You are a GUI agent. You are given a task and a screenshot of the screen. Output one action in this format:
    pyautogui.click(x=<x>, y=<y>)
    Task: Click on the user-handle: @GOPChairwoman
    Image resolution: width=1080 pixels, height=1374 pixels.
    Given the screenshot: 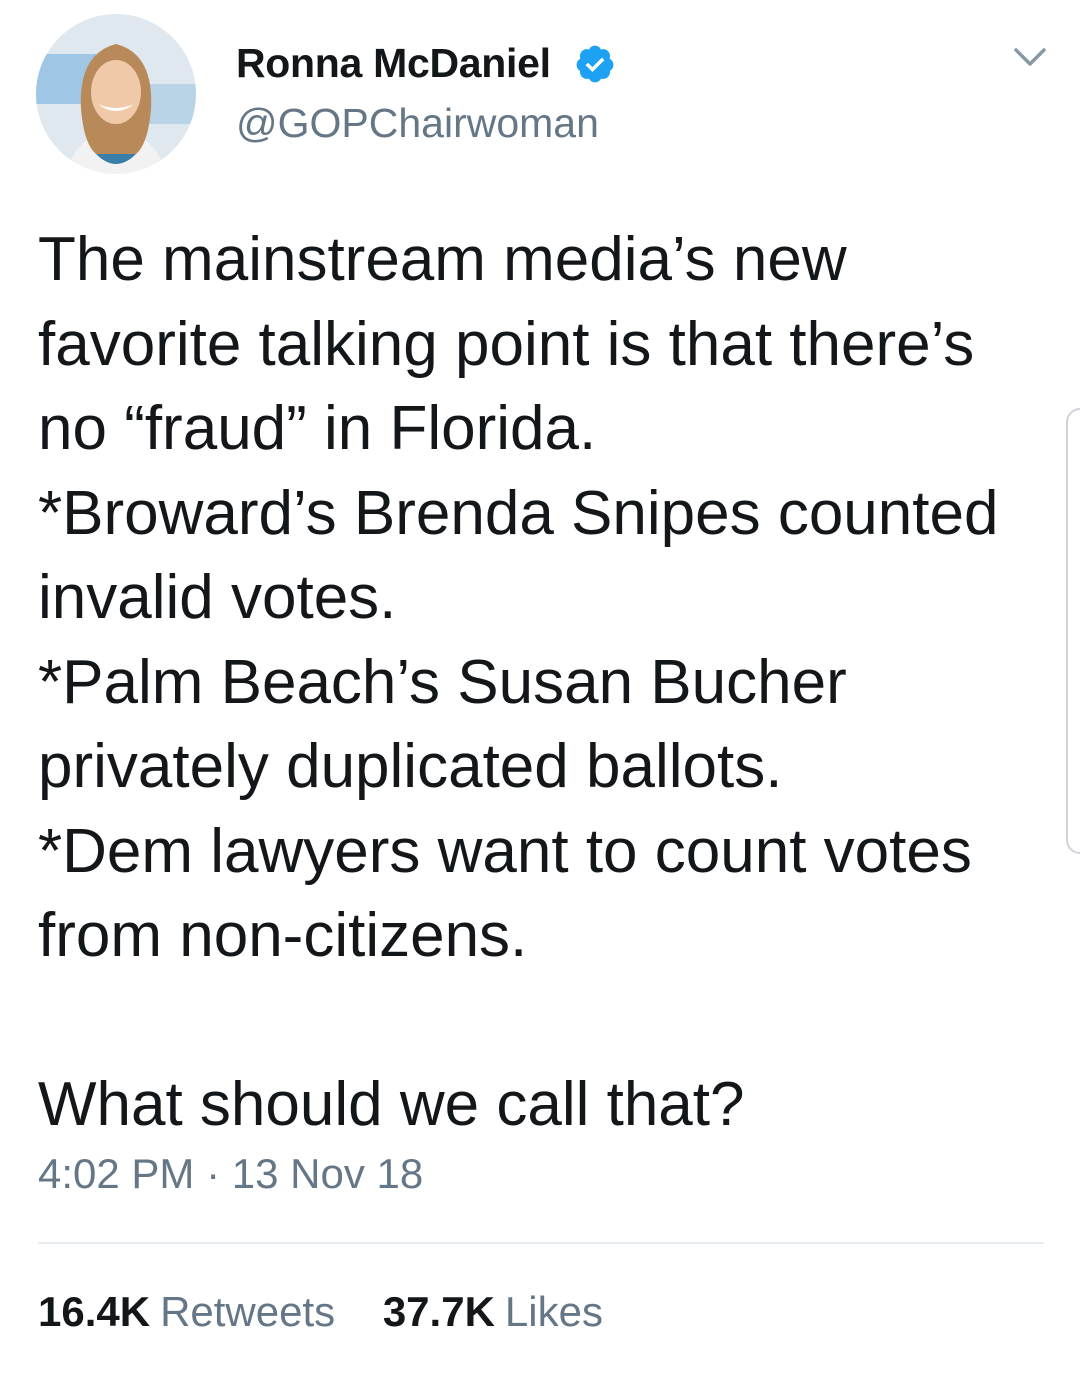 What is the action you would take?
    pyautogui.click(x=417, y=123)
    